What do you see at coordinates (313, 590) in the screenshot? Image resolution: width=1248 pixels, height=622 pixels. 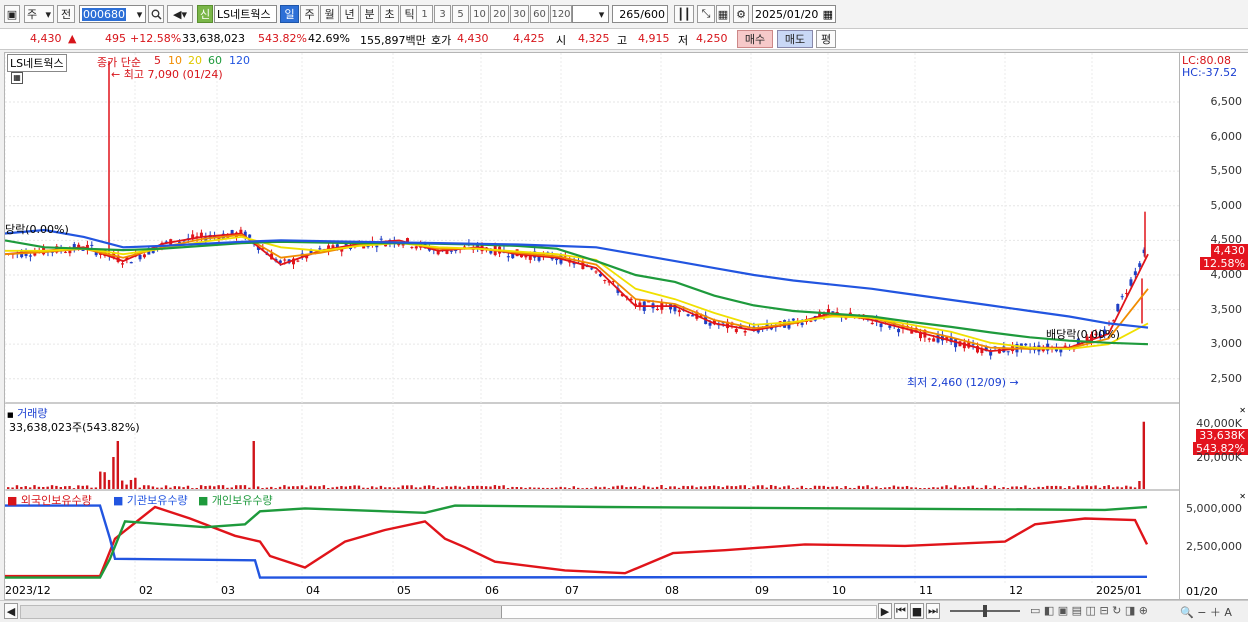 I see `x-axis-label: 04` at bounding box center [313, 590].